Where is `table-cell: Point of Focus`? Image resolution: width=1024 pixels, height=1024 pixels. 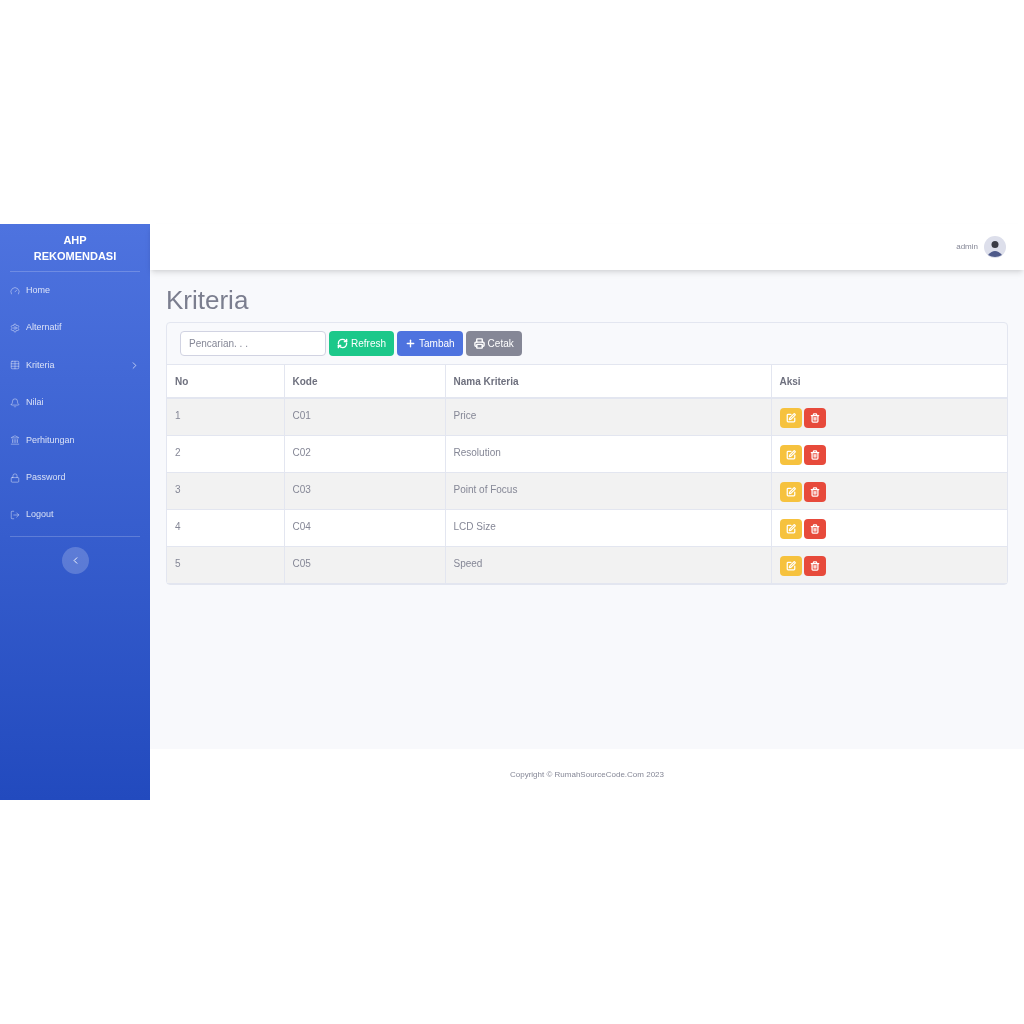 table-cell: Point of Focus is located at coordinates (608, 490).